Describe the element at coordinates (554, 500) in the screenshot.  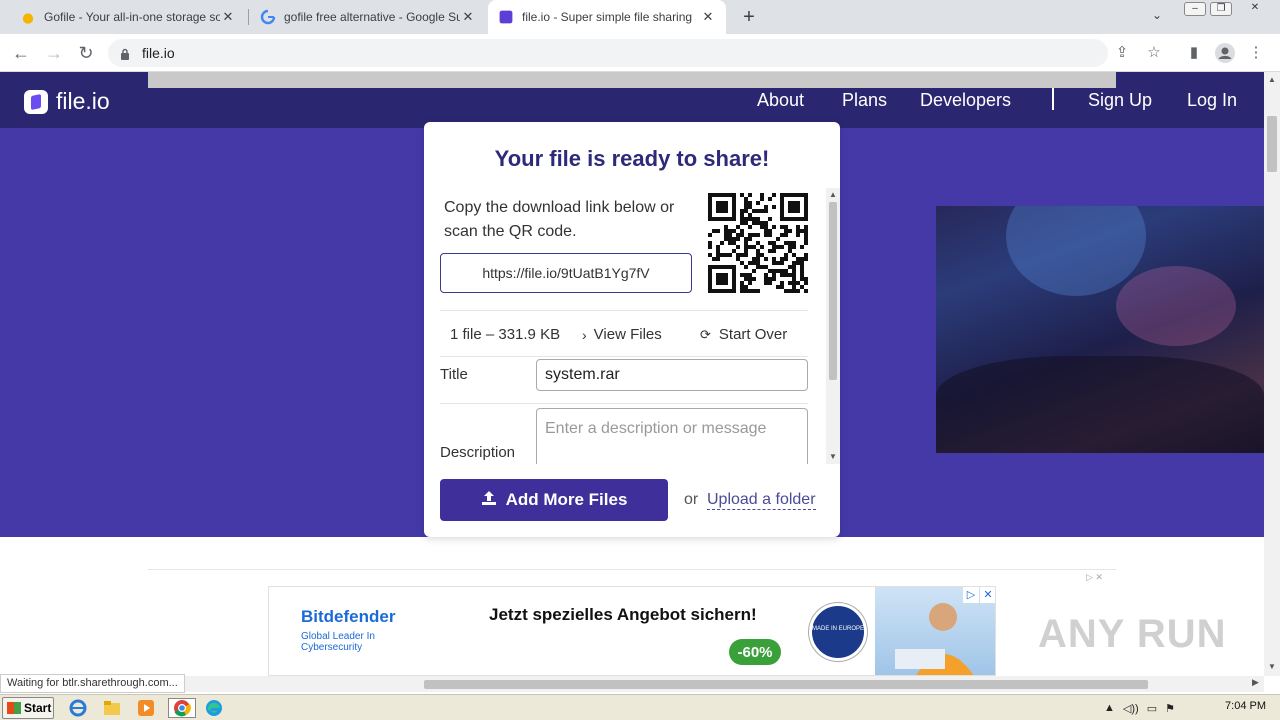
I see `add-more-files-button: Add More Files` at that location.